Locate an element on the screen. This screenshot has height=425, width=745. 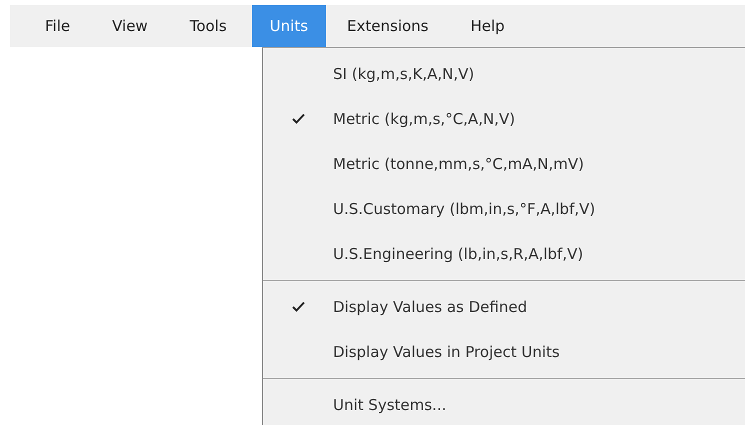
menu-item-label: SI (kg,m,s,K,A,N,V) is located at coordinates (403, 73).